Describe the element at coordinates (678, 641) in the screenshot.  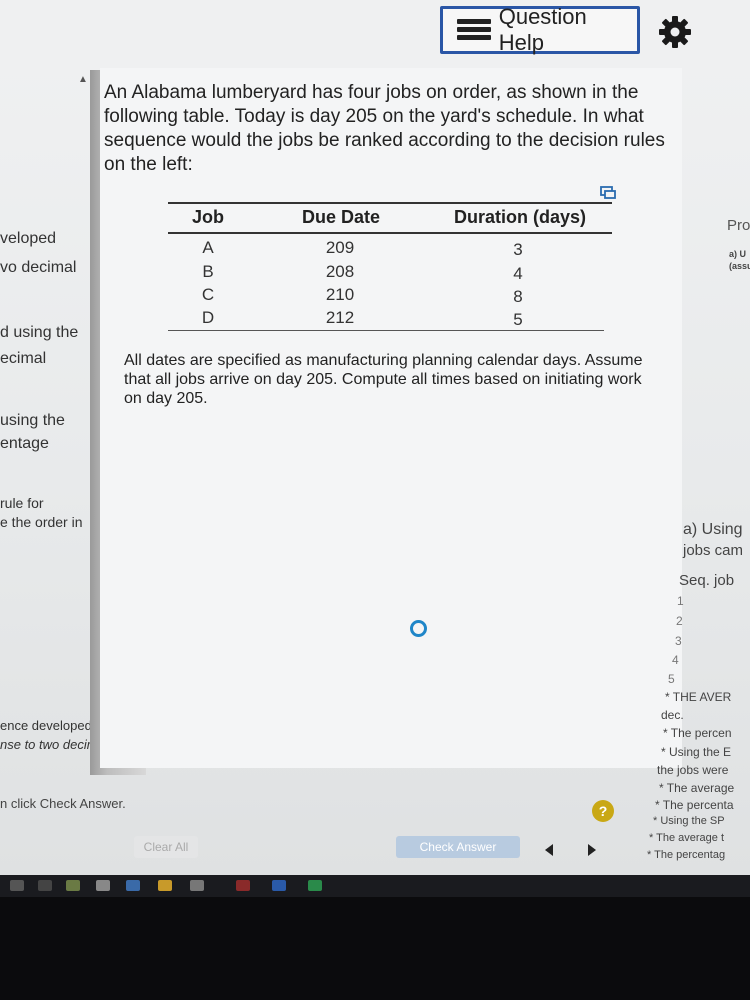
I see `seq-number: 3` at that location.